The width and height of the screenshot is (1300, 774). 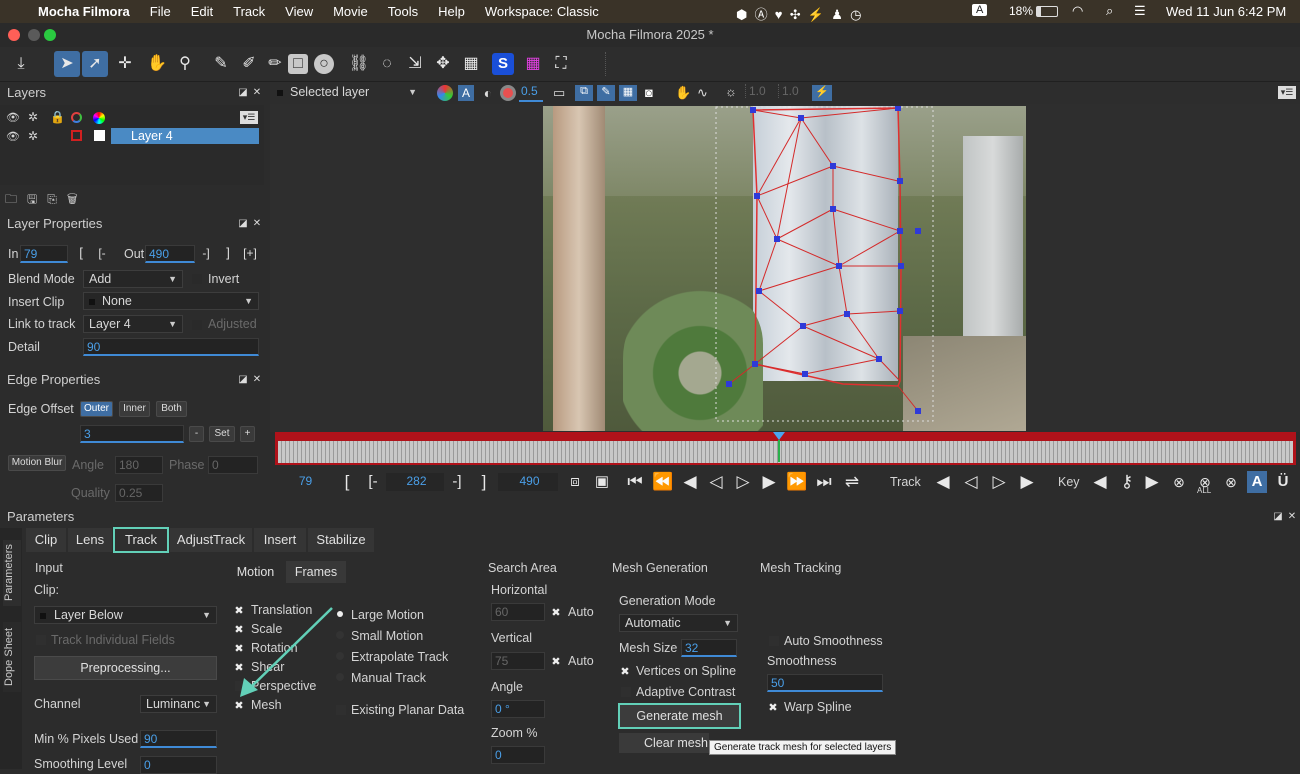 What do you see at coordinates (12, 573) in the screenshot?
I see `side-tab-parameters: Parameters` at bounding box center [12, 573].